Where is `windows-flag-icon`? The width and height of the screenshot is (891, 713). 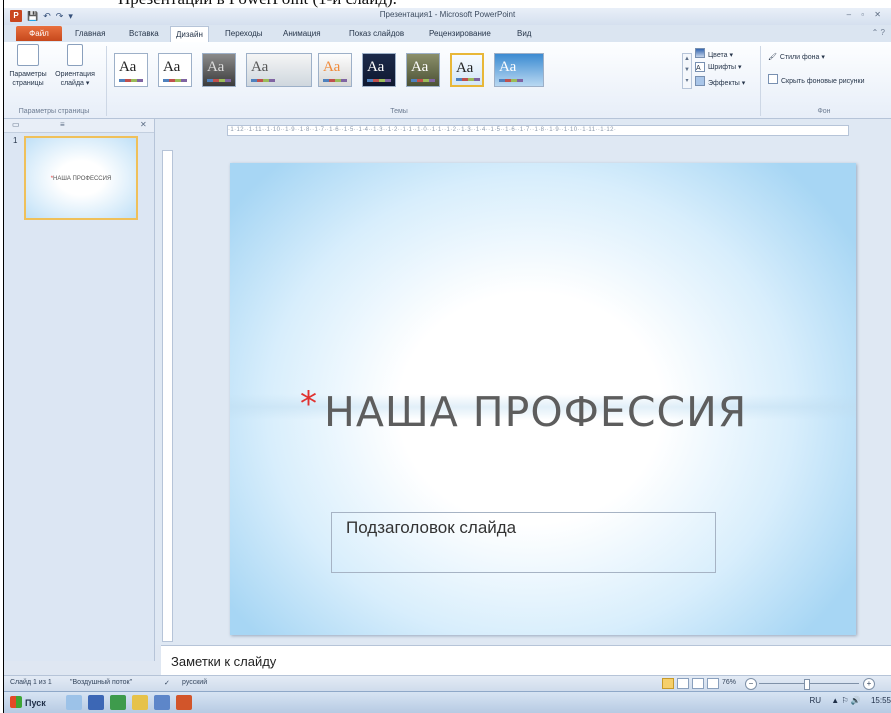 windows-flag-icon is located at coordinates (16, 702).